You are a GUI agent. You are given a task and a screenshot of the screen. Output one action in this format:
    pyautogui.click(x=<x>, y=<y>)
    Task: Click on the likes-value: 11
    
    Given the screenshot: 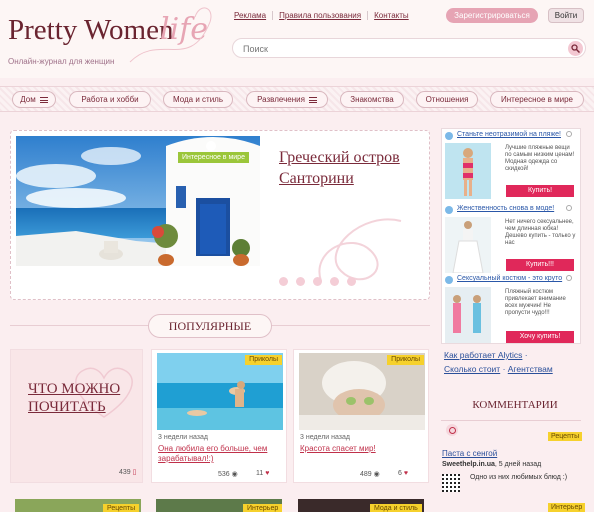 What is the action you would take?
    pyautogui.click(x=260, y=473)
    